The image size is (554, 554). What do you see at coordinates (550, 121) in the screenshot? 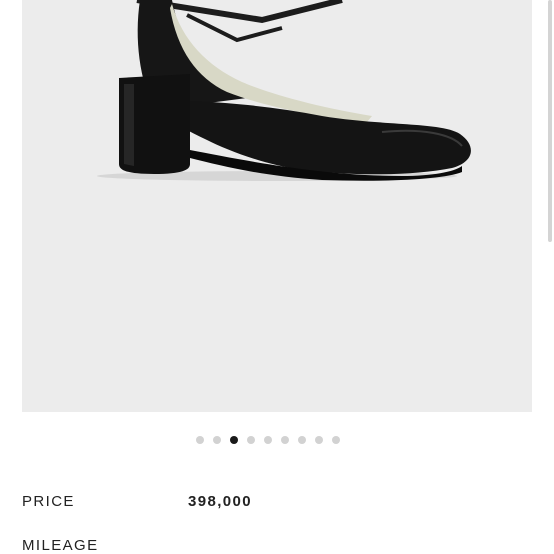
I see `page-scrollbar` at bounding box center [550, 121].